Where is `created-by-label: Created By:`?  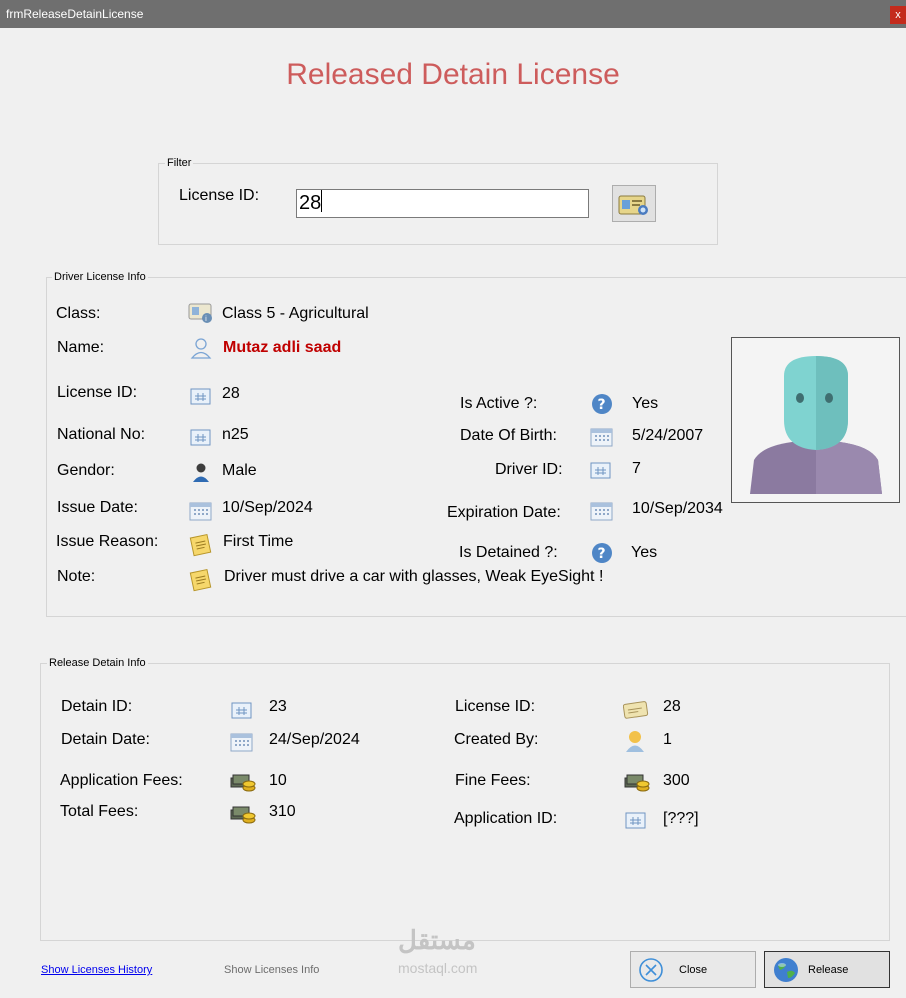
created-by-label: Created By: is located at coordinates (496, 739).